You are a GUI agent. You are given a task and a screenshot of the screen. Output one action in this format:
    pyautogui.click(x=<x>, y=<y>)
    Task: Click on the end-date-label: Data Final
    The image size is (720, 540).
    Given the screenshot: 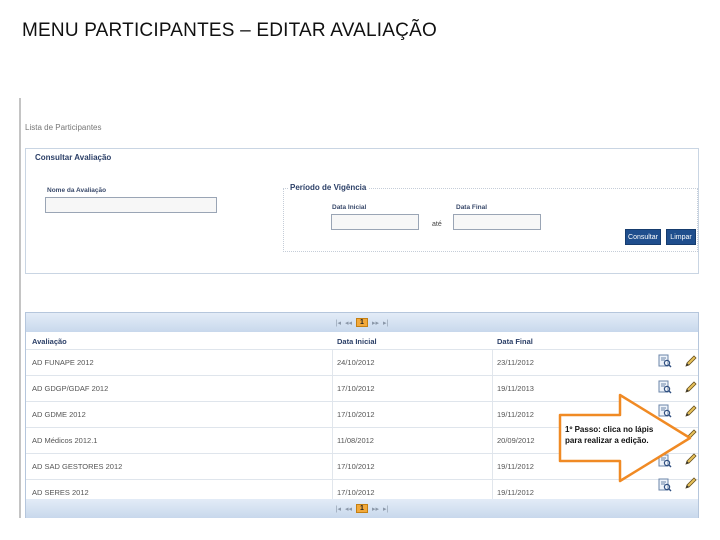 What is the action you would take?
    pyautogui.click(x=472, y=207)
    